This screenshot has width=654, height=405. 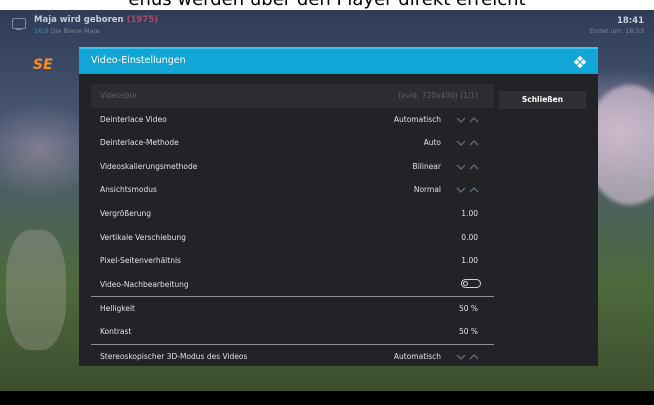 What do you see at coordinates (438, 95) in the screenshot?
I see `setting-value: (xvid, 720x400) (1/1)` at bounding box center [438, 95].